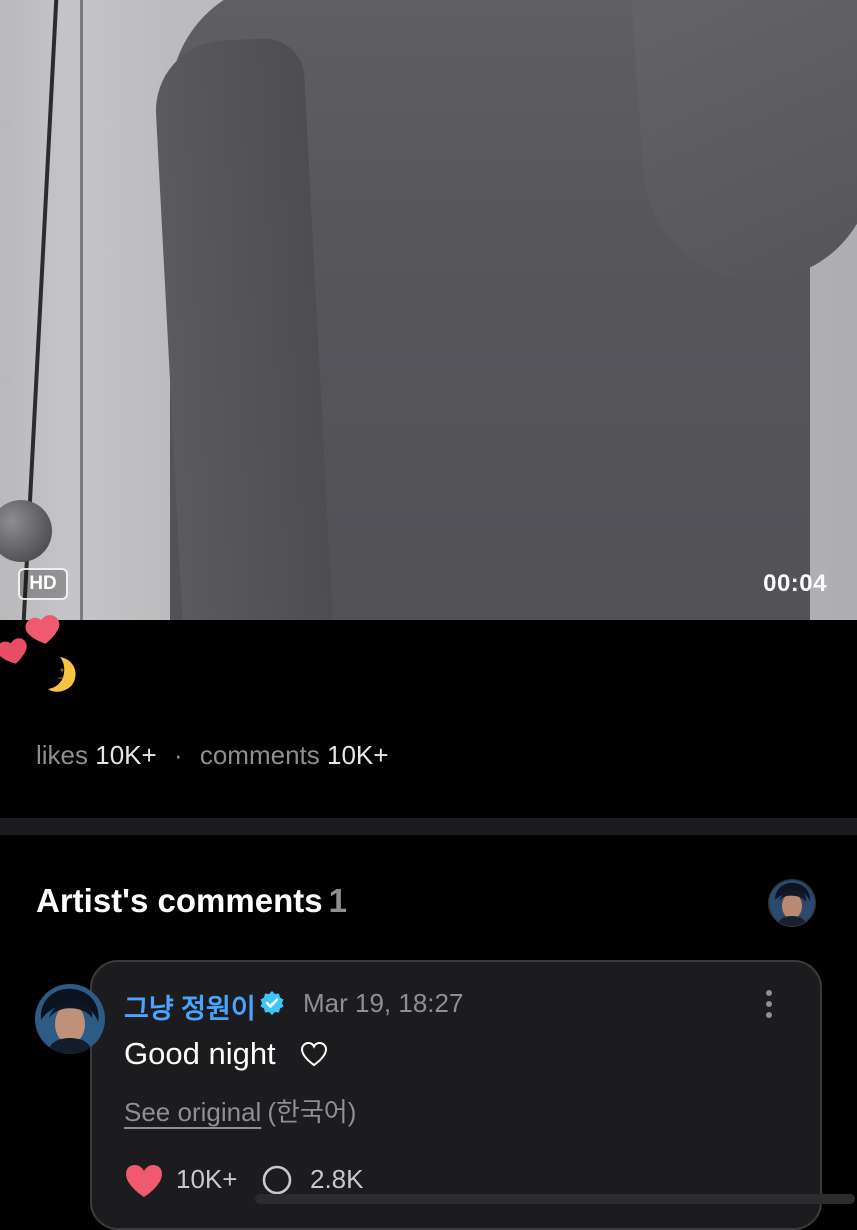  I want to click on comment-date: Mar 19, 18:27, so click(383, 1003).